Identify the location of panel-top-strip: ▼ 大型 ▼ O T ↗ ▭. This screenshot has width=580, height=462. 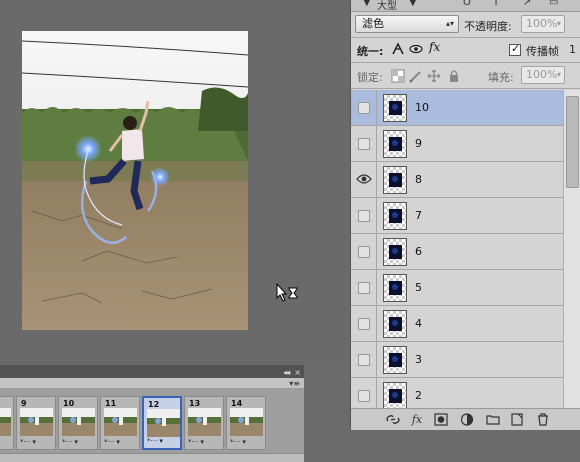
(465, 6).